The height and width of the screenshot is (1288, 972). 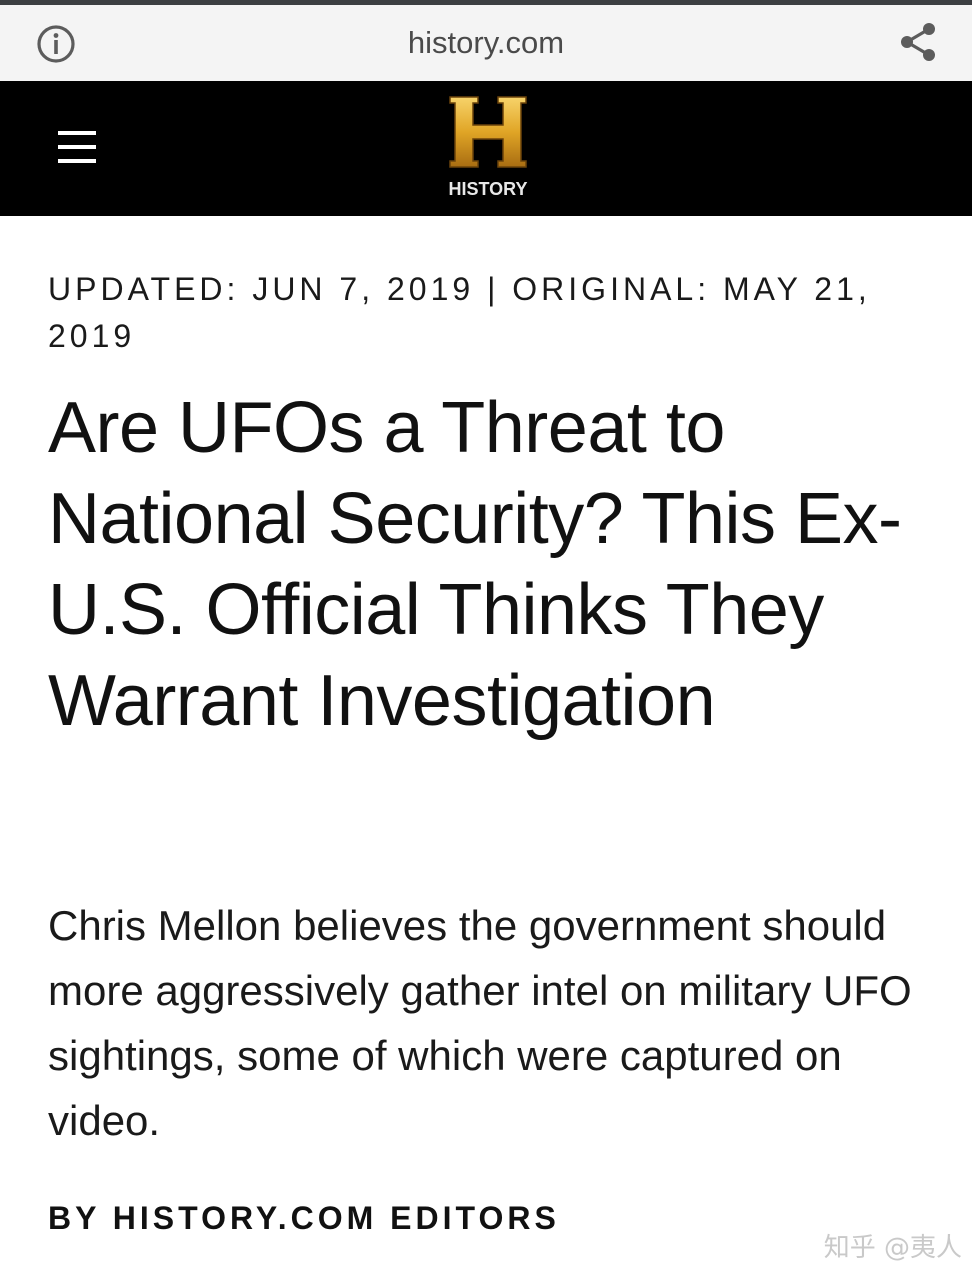 What do you see at coordinates (56, 44) in the screenshot?
I see `info-icon` at bounding box center [56, 44].